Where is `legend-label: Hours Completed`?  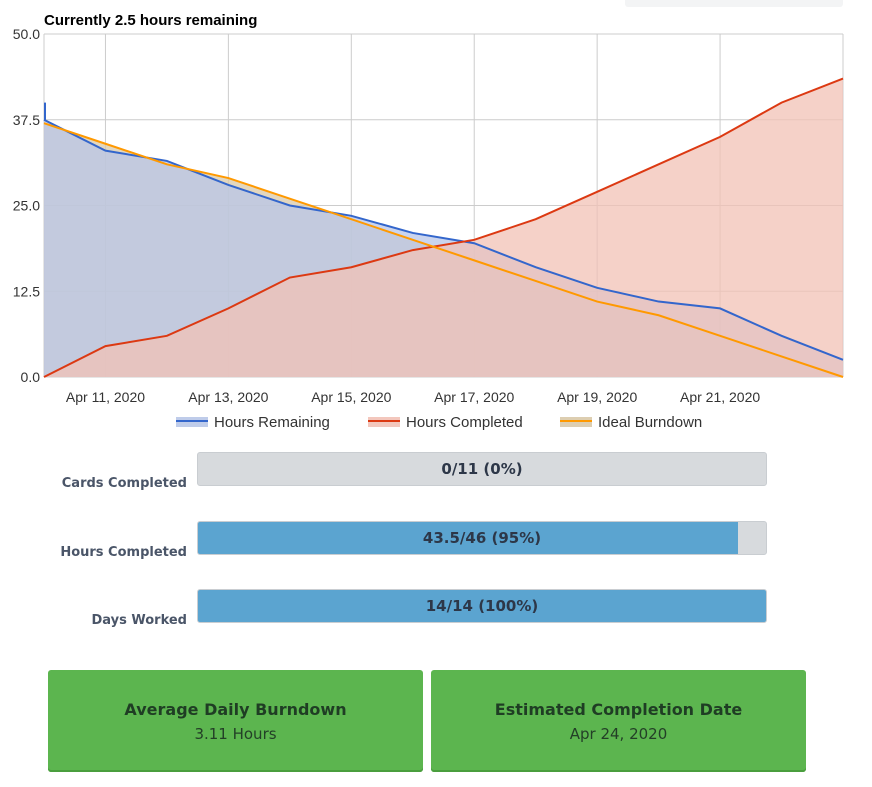 legend-label: Hours Completed is located at coordinates (464, 422).